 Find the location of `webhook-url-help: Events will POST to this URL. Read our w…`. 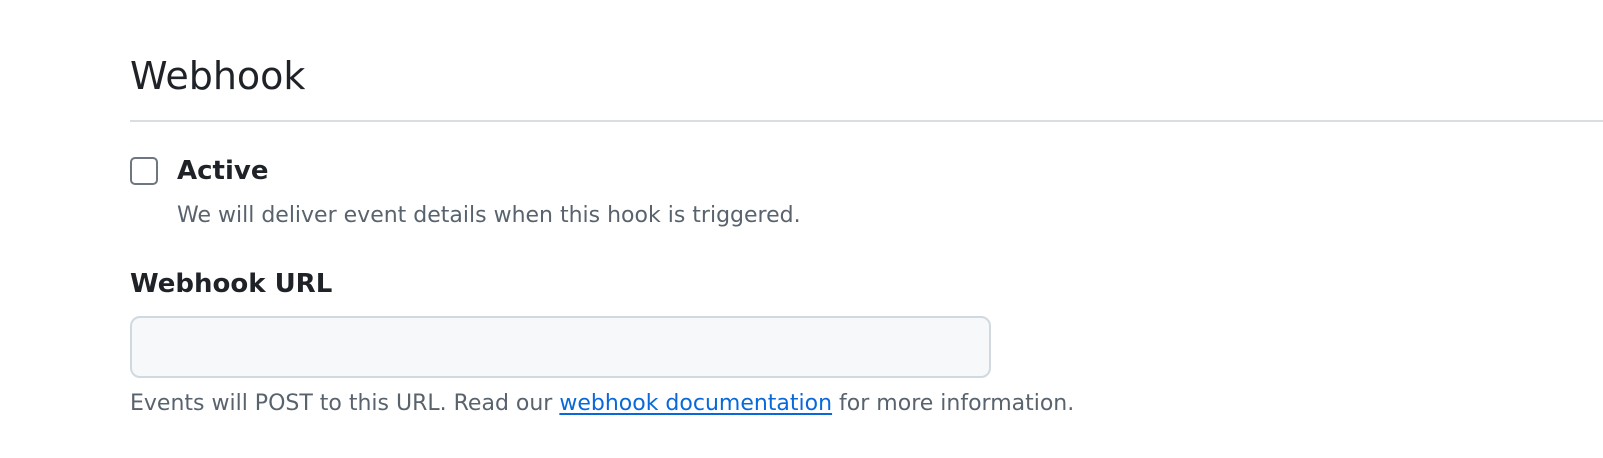

webhook-url-help: Events will POST to this URL. Read our w… is located at coordinates (602, 404).